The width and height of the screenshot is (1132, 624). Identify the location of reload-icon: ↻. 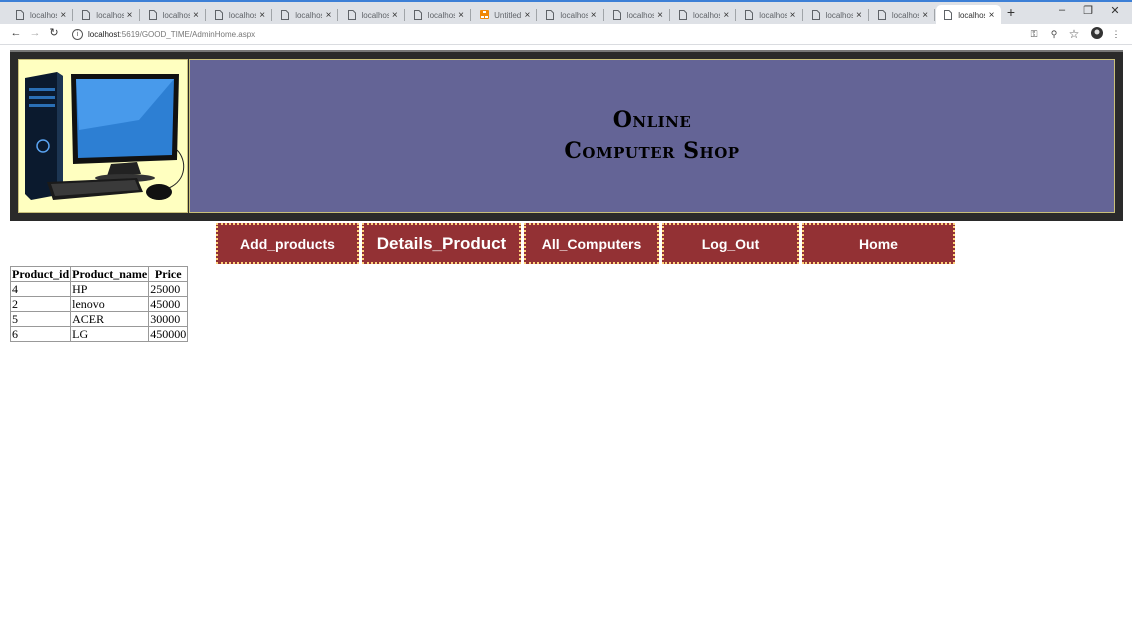
(54, 33).